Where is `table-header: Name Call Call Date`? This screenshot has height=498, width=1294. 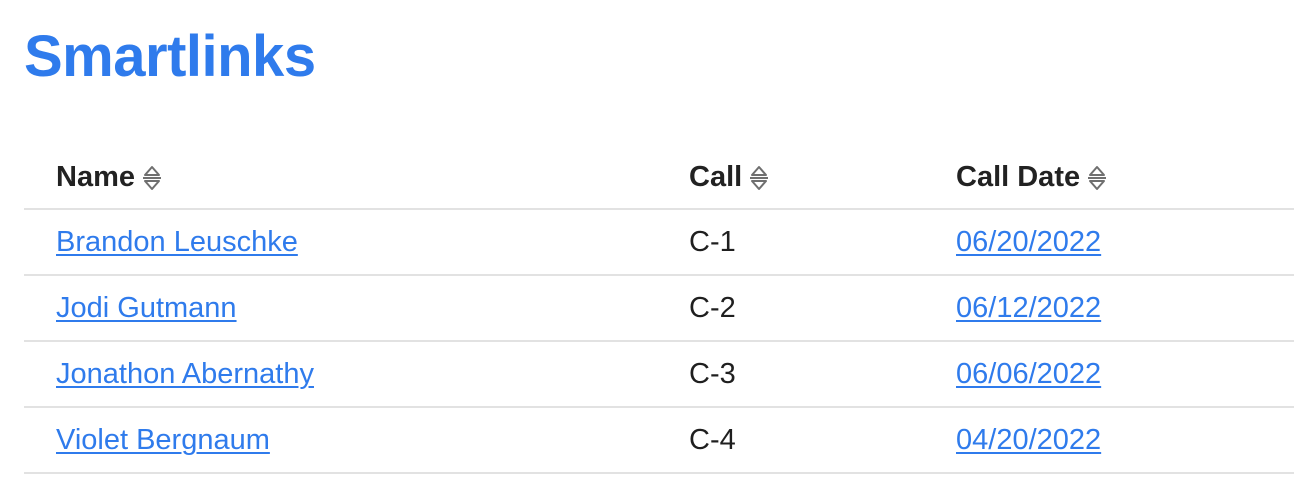
table-header: Name Call Call Date is located at coordinates (659, 178).